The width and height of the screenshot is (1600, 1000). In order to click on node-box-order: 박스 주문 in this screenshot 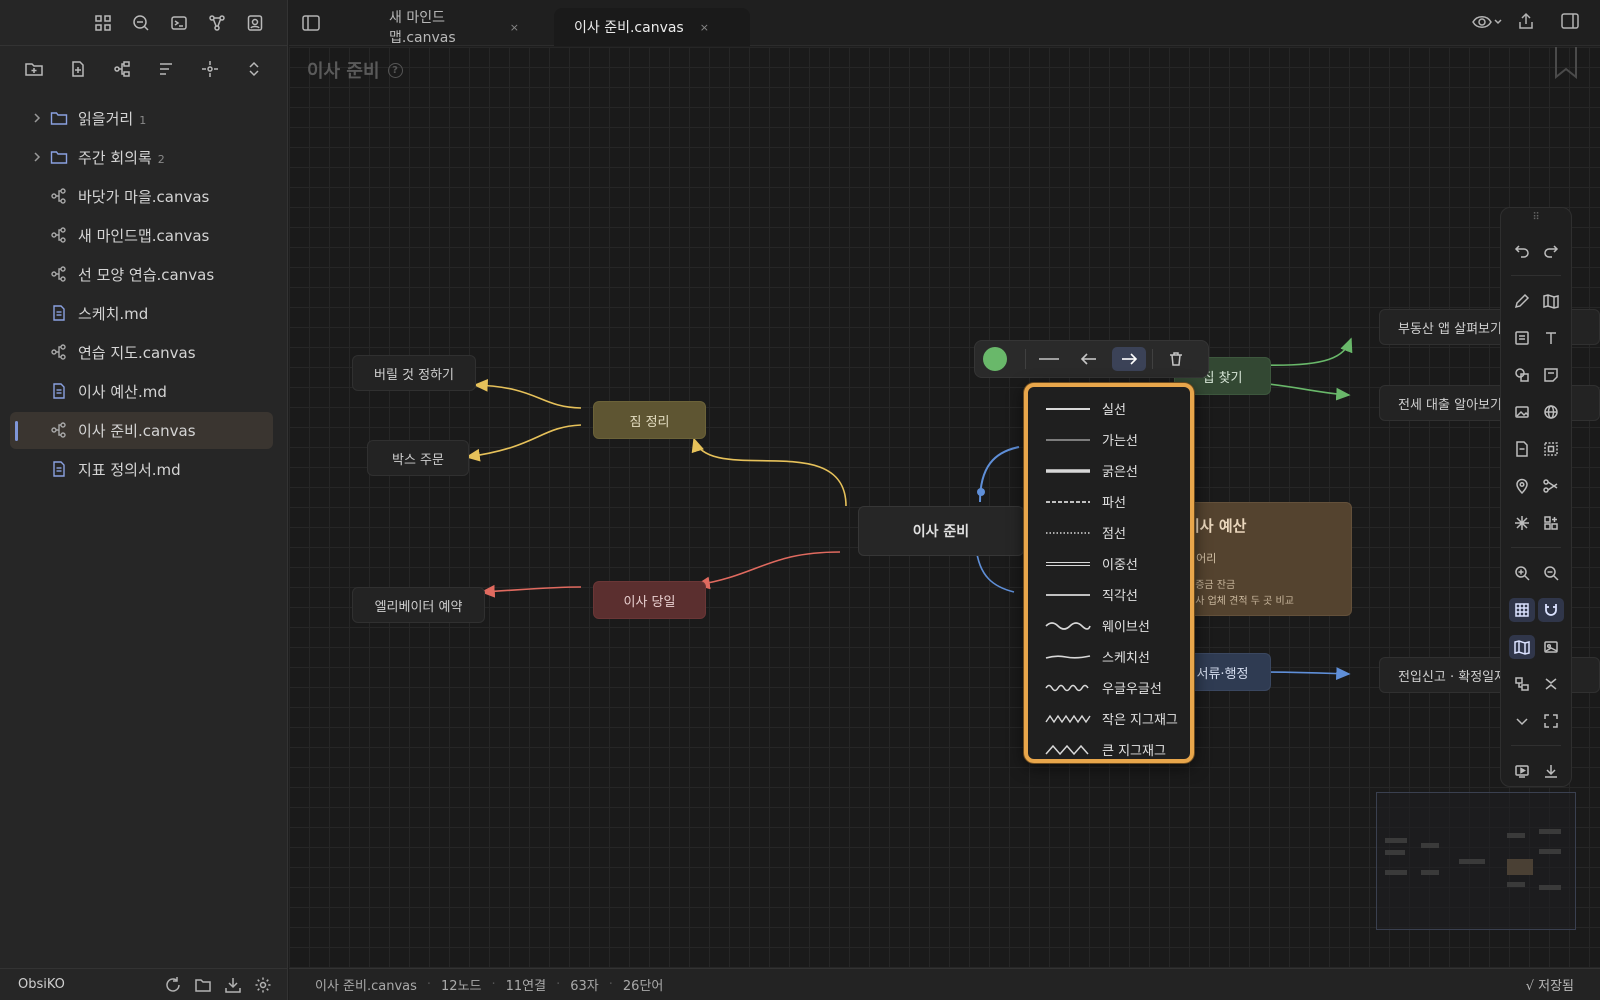, I will do `click(418, 458)`.